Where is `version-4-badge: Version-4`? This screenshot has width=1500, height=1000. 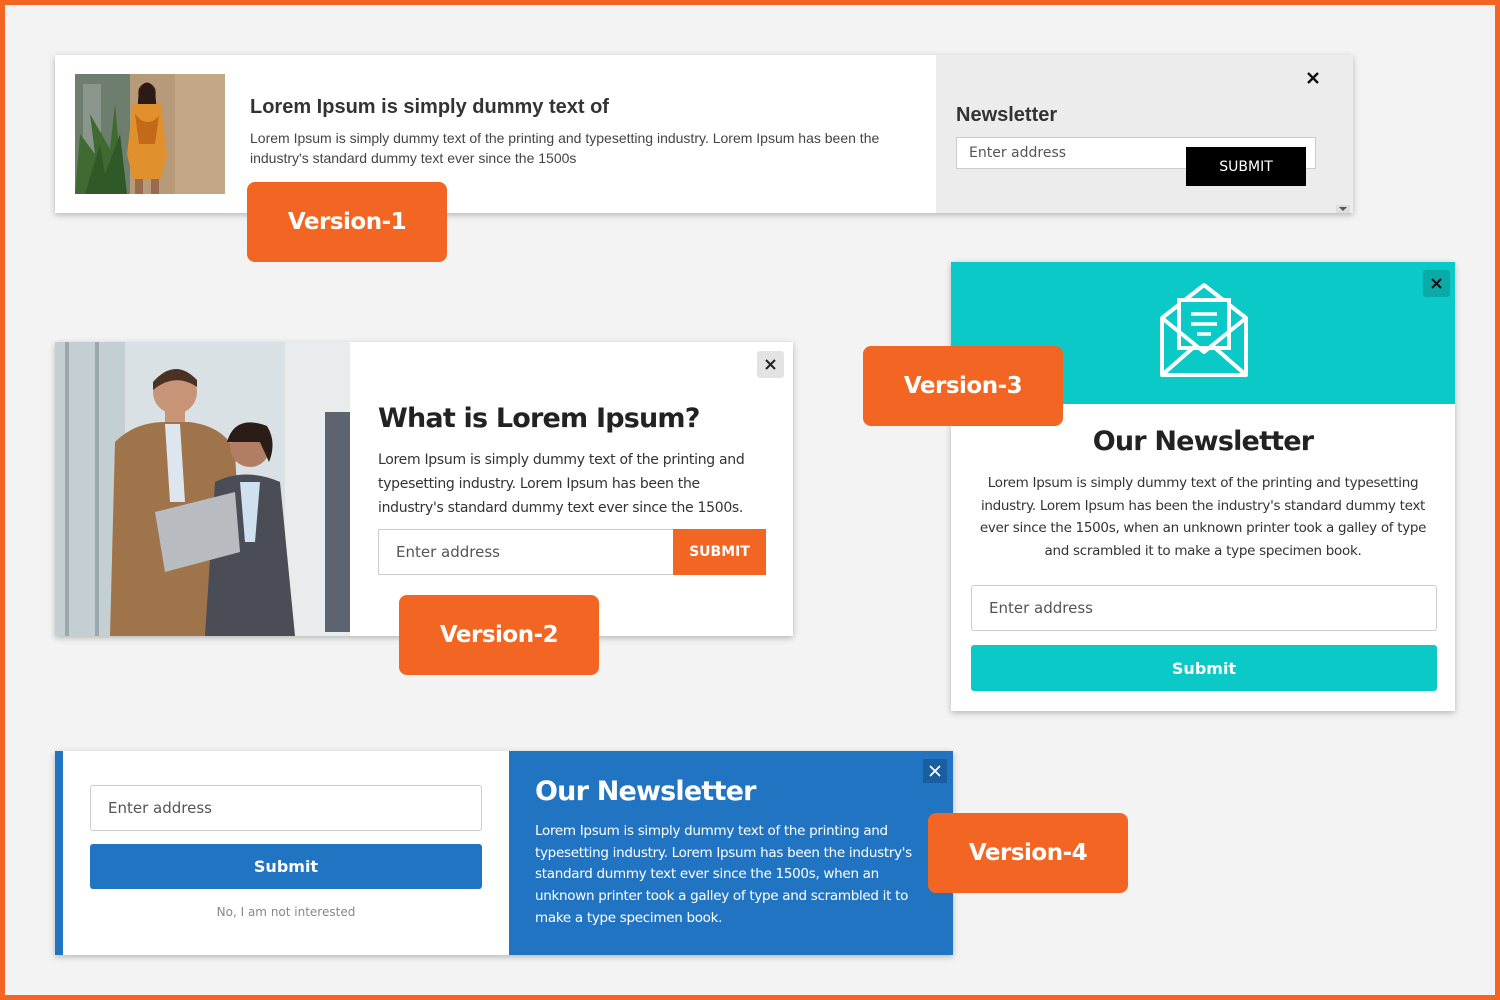 version-4-badge: Version-4 is located at coordinates (1028, 853).